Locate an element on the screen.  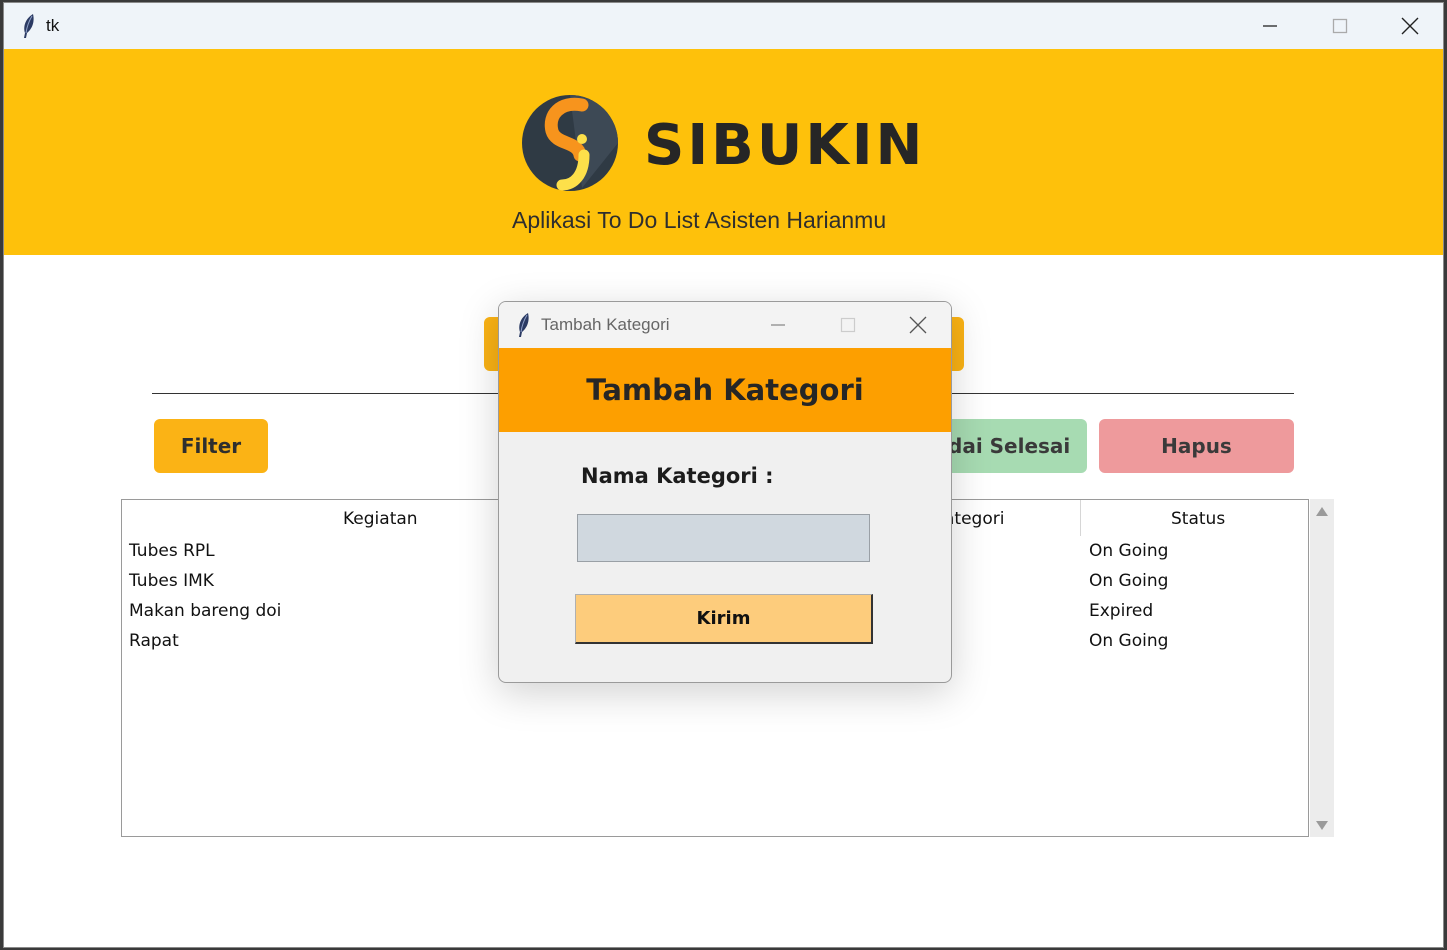
maximize-button is located at coordinates (1340, 26).